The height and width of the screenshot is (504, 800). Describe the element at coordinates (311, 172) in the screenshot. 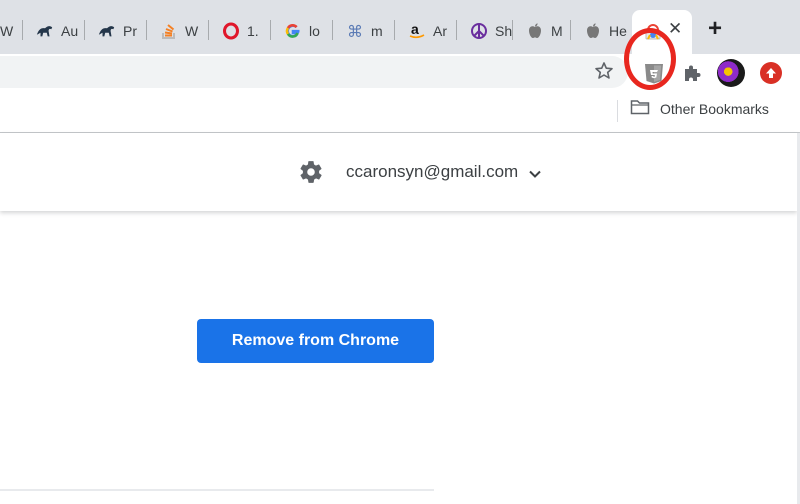

I see `gear-icon` at that location.